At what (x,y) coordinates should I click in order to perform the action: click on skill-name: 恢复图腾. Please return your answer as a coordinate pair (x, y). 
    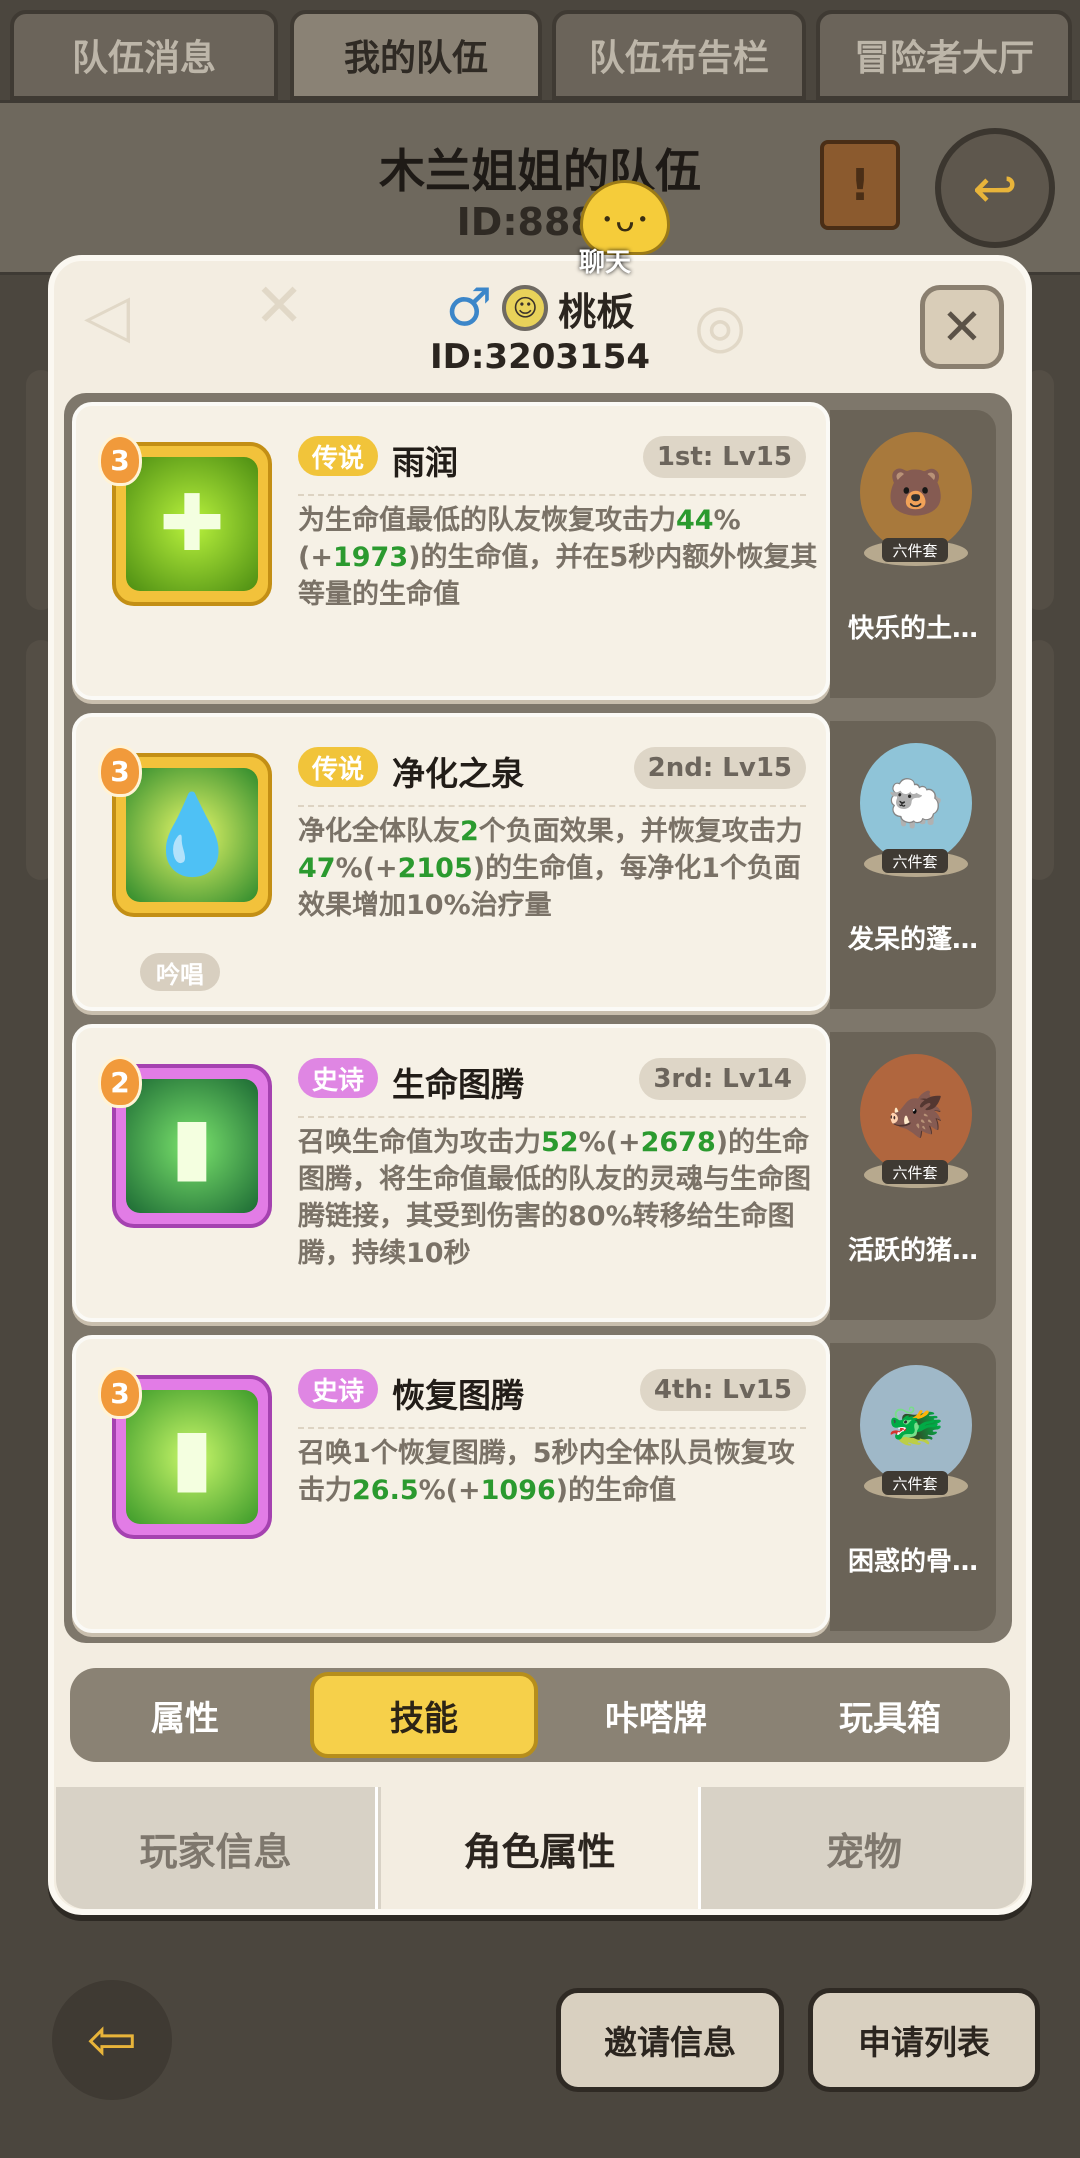
    Looking at the image, I should click on (458, 1395).